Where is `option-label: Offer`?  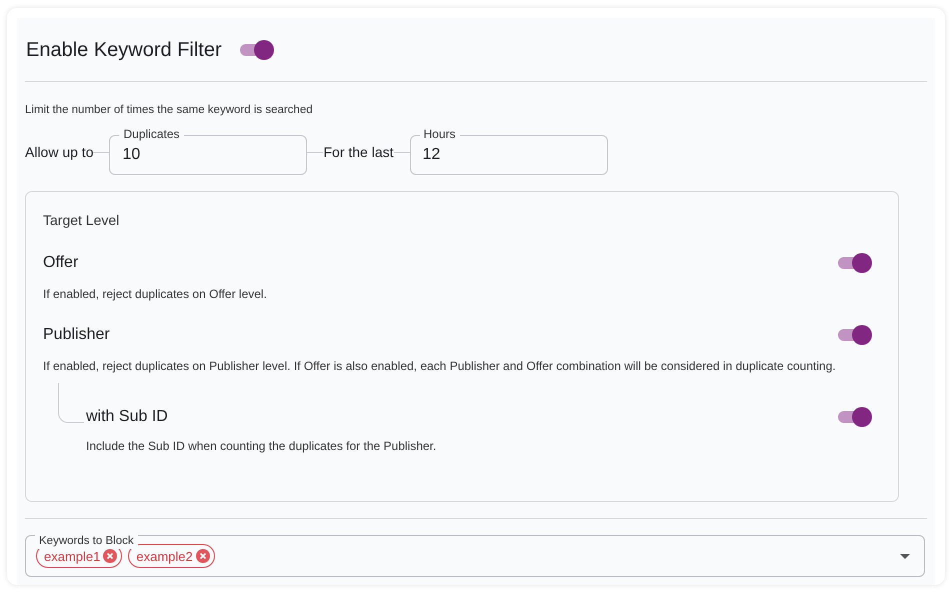 option-label: Offer is located at coordinates (60, 263).